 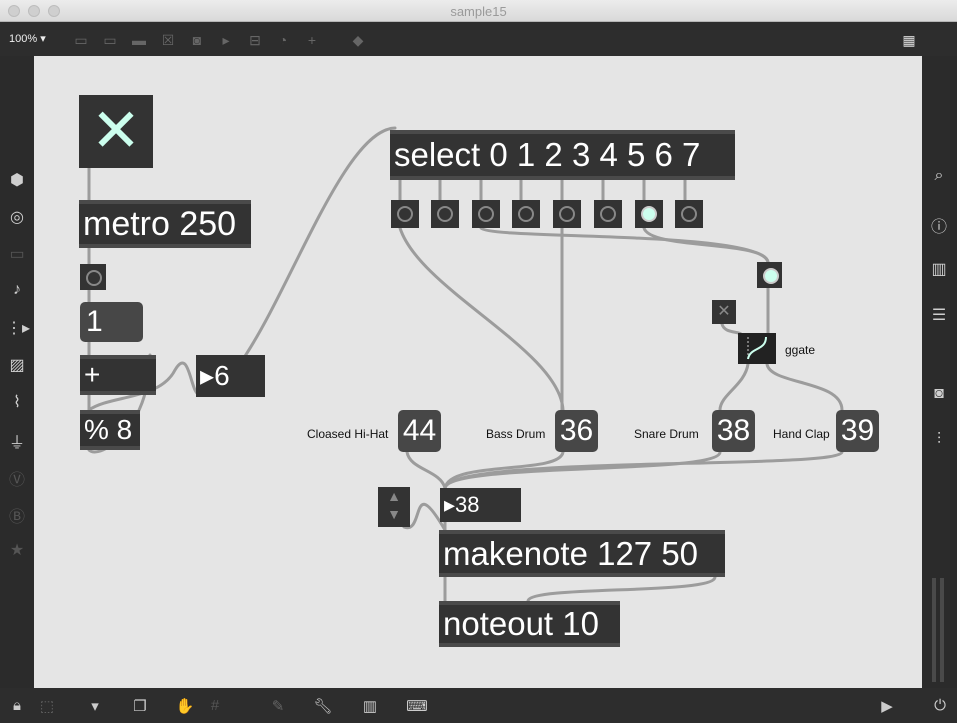 I want to click on keyboard-icon: ⌨, so click(x=417, y=706).